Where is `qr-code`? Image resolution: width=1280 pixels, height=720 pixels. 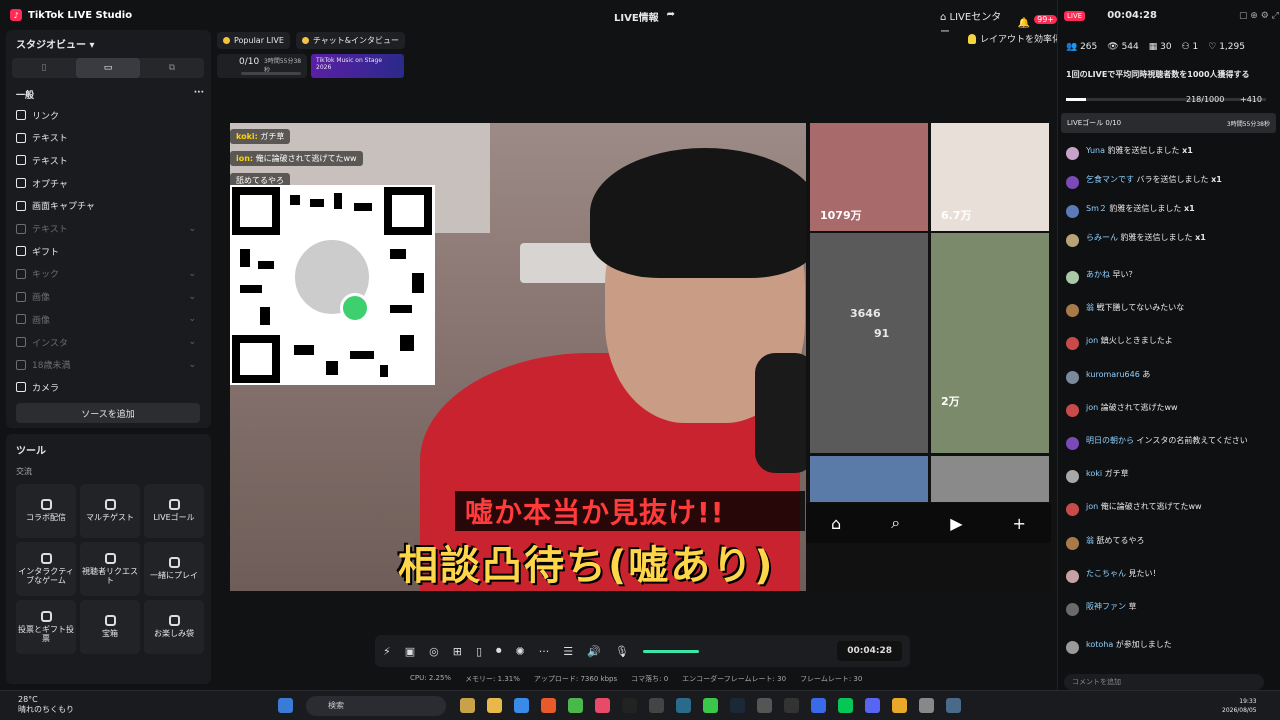
qr-code is located at coordinates (332, 285).